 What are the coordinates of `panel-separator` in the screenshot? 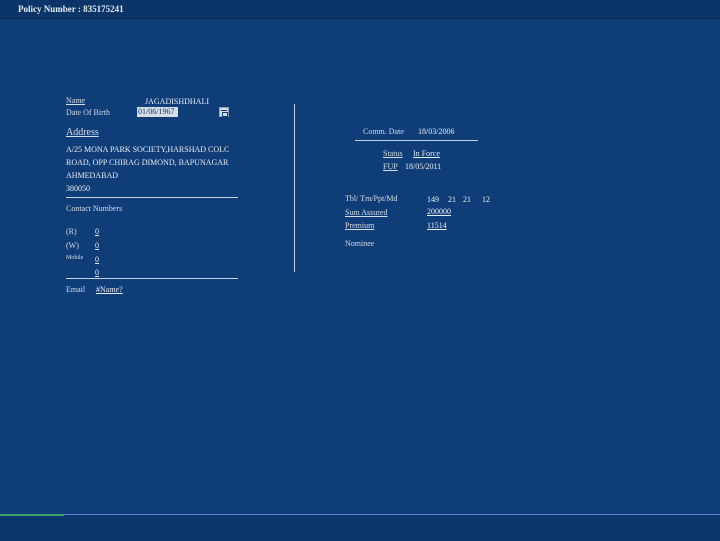 It's located at (294, 188).